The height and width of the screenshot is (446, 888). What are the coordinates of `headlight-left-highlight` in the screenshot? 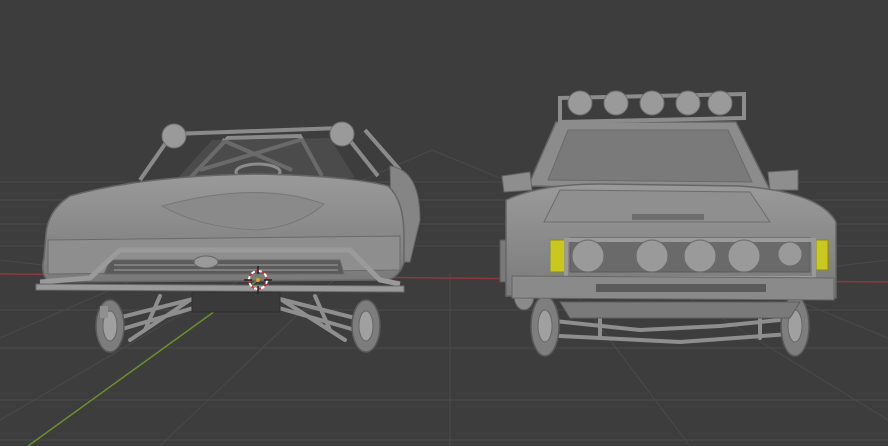 It's located at (558, 256).